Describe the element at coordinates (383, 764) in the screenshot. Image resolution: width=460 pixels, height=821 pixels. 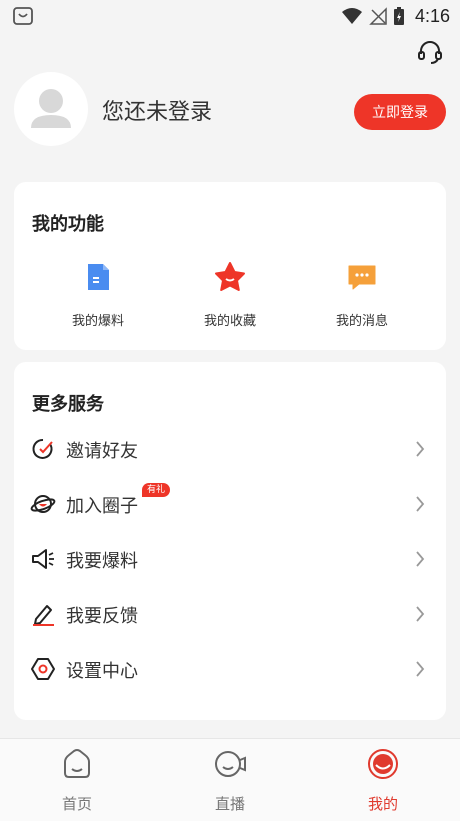
I see `profile-icon` at that location.